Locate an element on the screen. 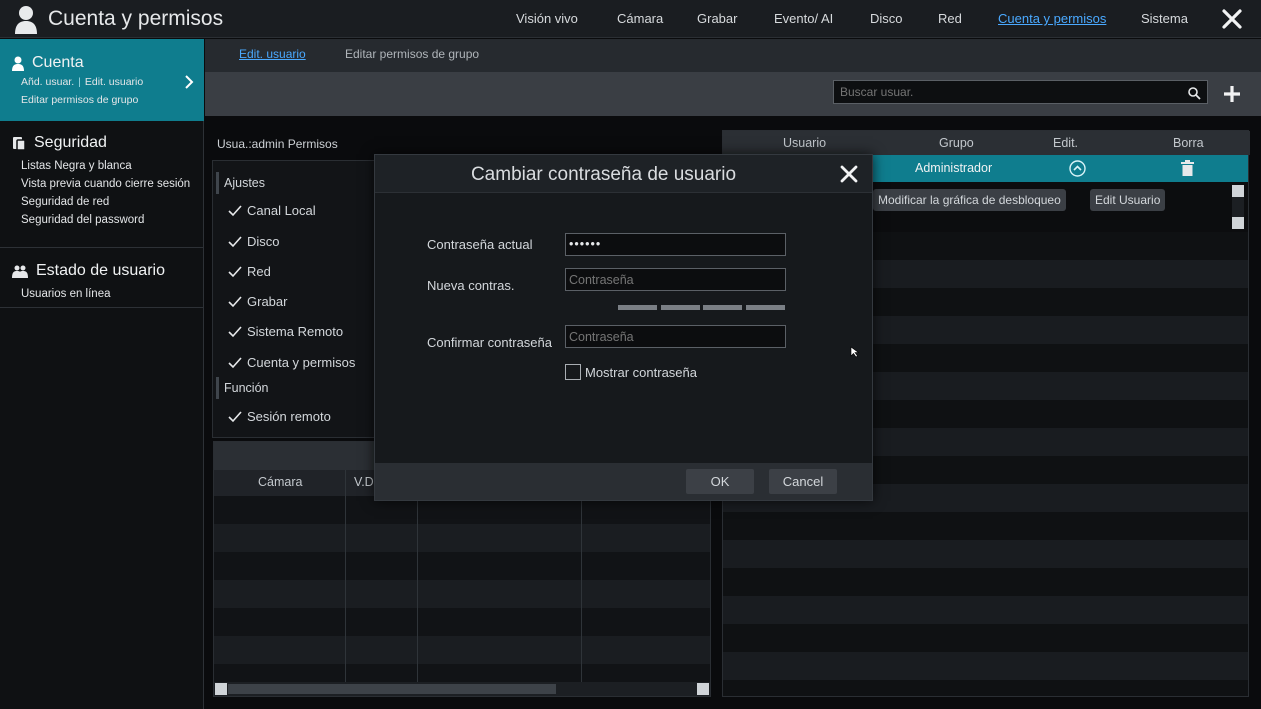 The height and width of the screenshot is (709, 1261). vertical-scrollbar is located at coordinates (1238, 207).